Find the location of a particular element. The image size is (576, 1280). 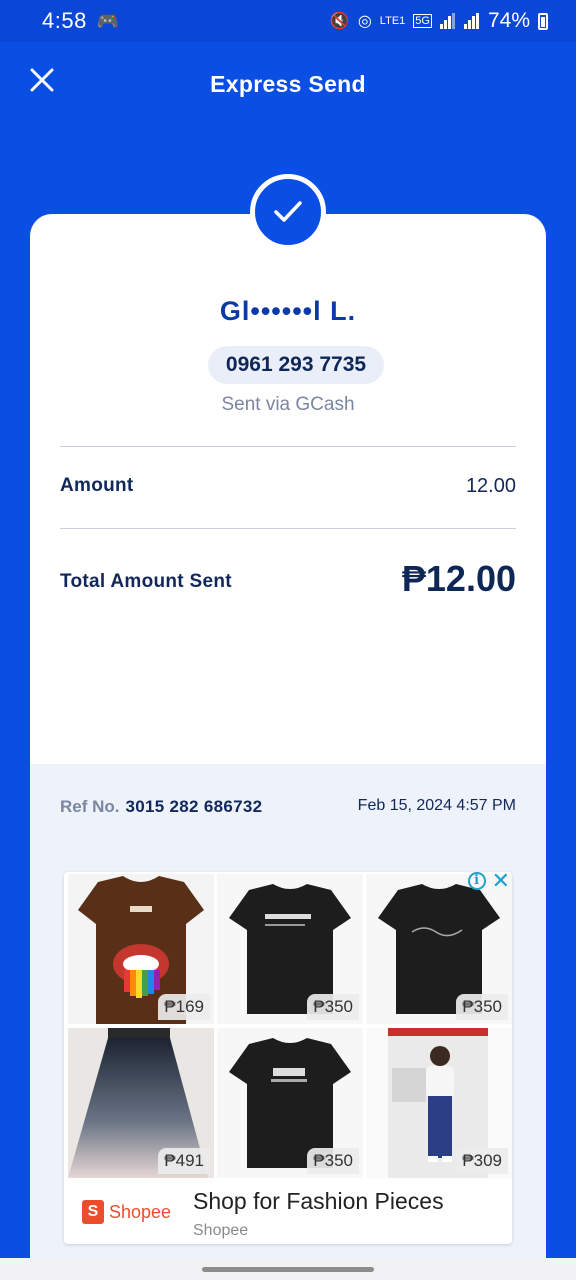

recipient-name: Gl••••••l L. is located at coordinates (288, 311).